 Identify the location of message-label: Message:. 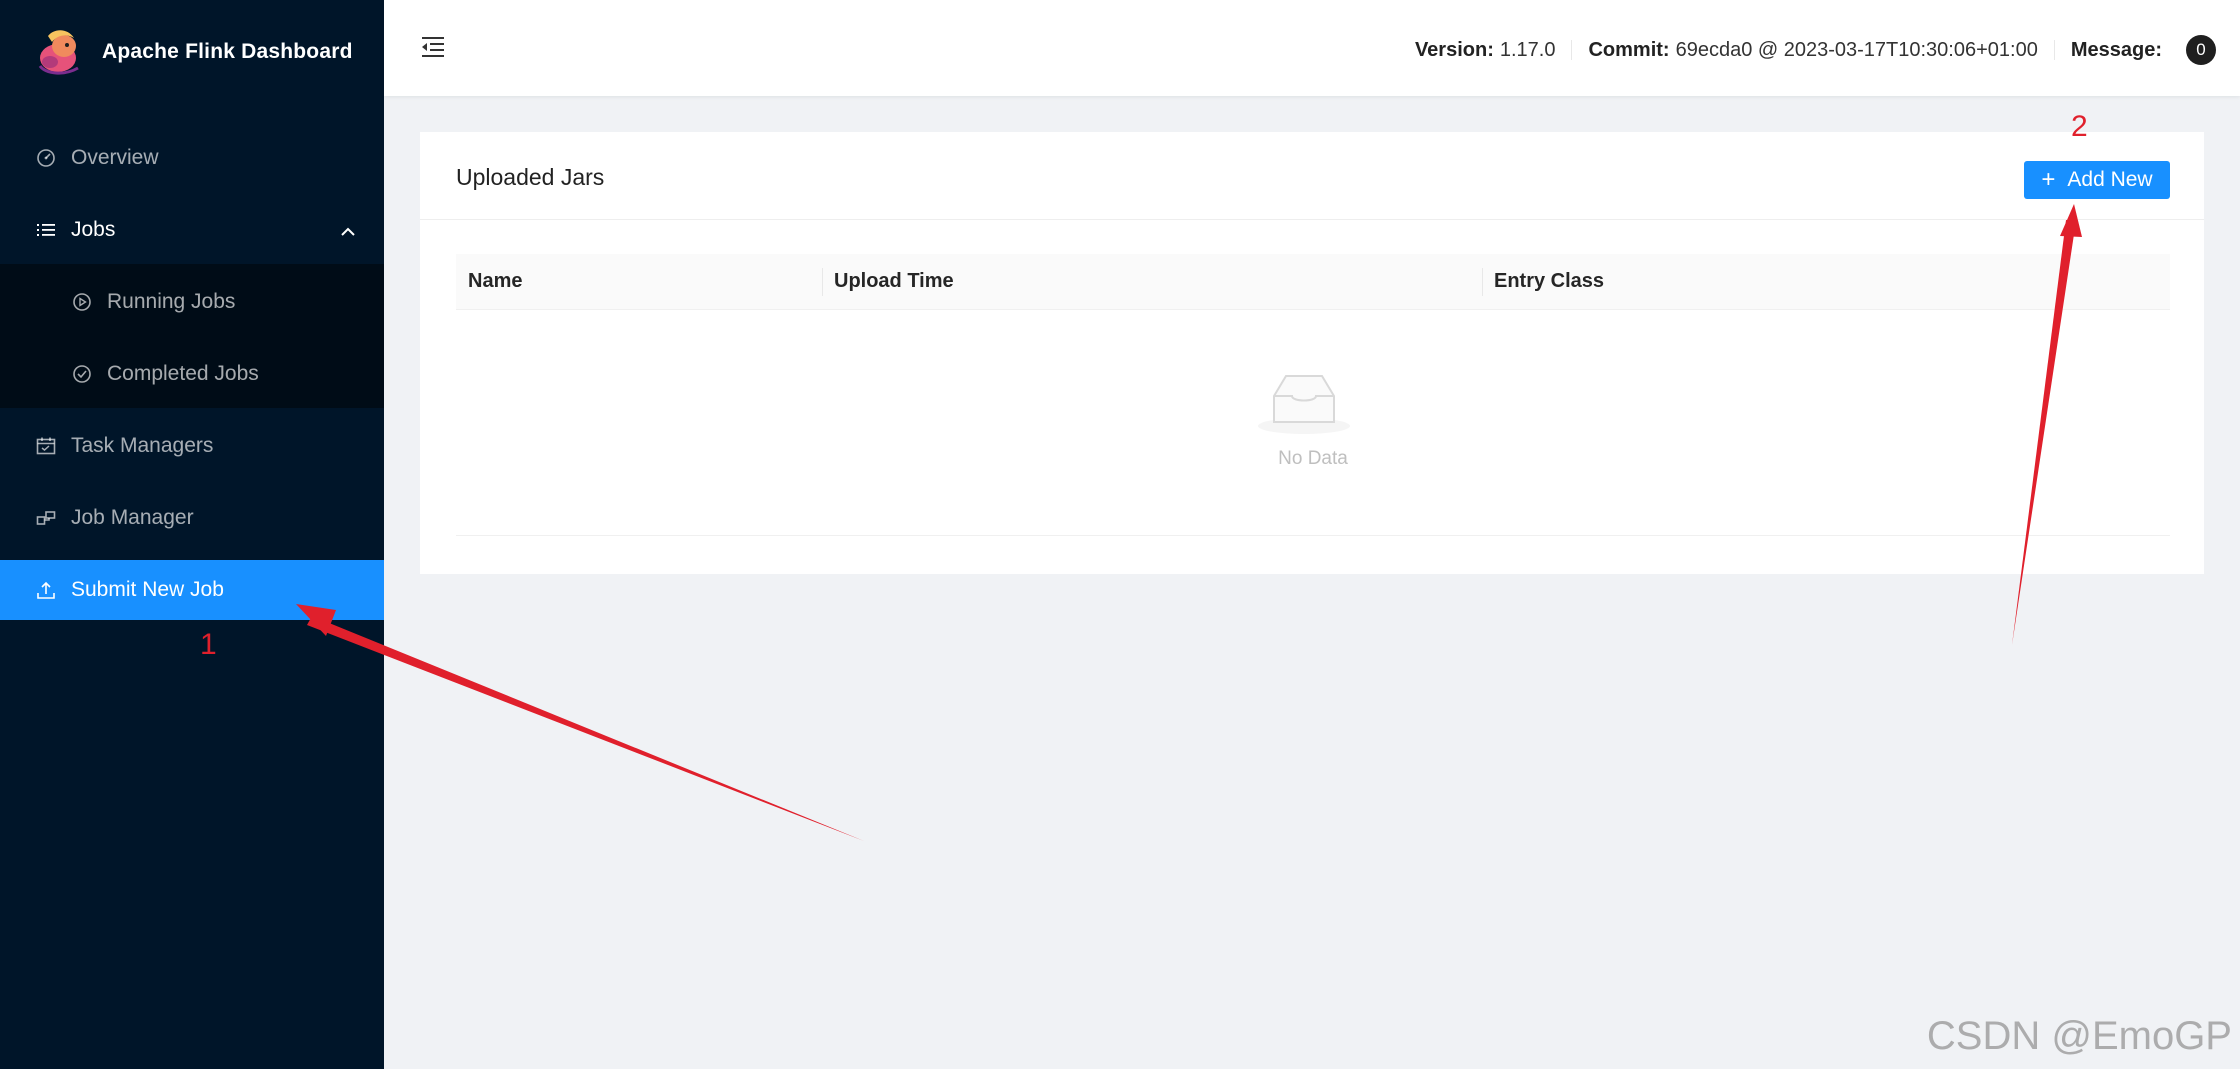
(2116, 50).